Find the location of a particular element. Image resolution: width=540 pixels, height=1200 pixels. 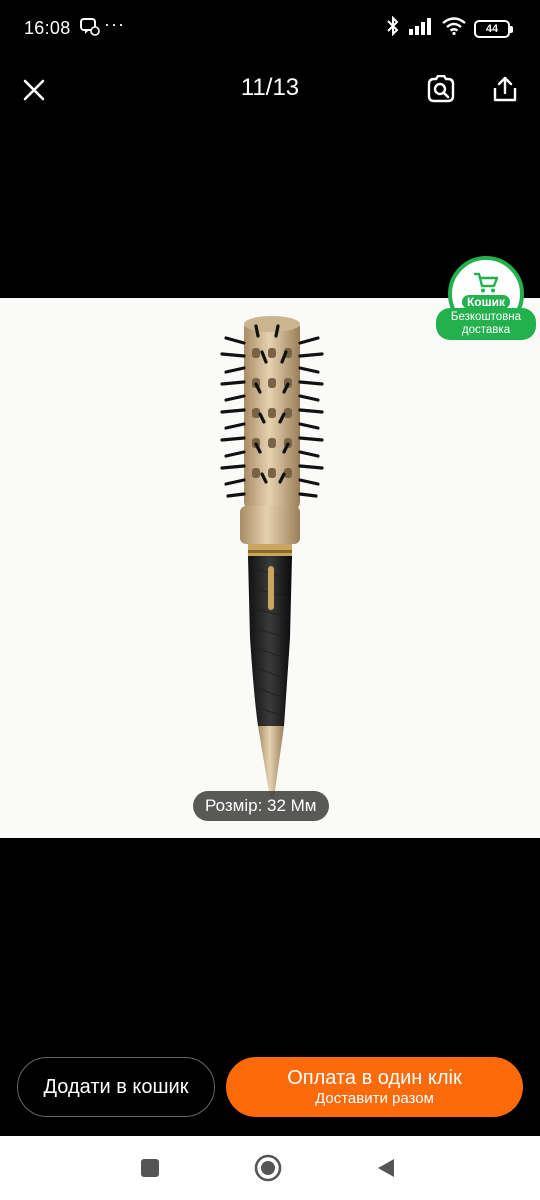

add-to-cart-button: Додати в кошик is located at coordinates (116, 1087).